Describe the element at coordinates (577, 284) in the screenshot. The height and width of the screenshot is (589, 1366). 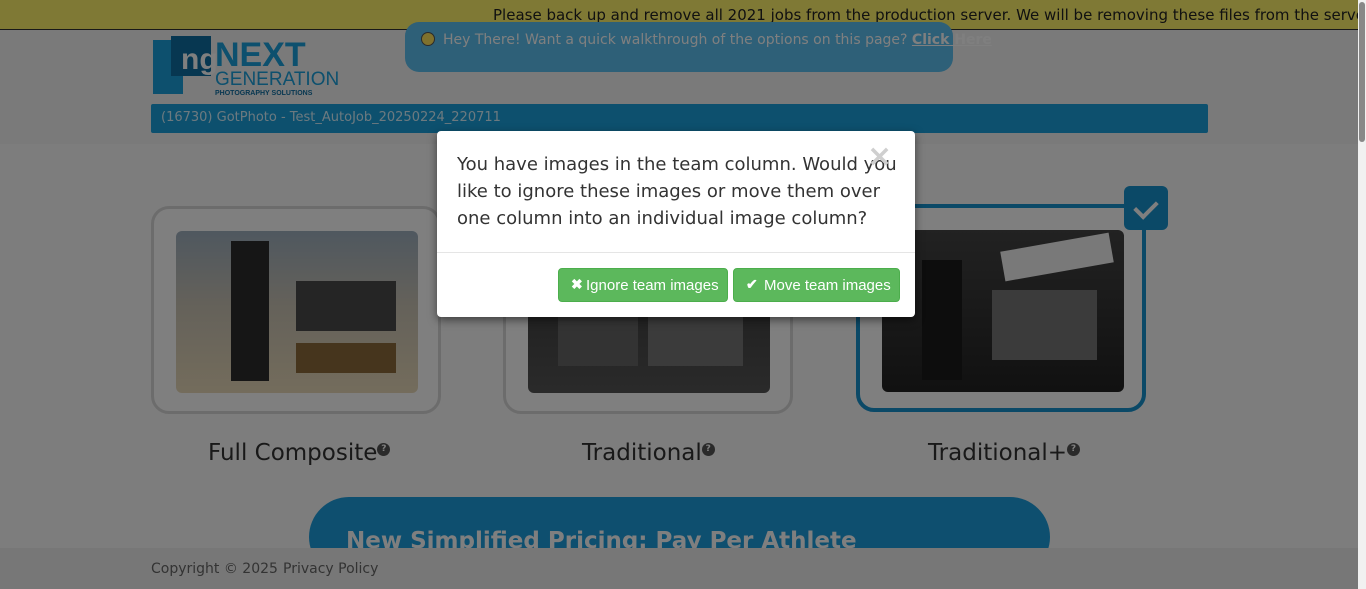
I see `times-icon: ✖` at that location.